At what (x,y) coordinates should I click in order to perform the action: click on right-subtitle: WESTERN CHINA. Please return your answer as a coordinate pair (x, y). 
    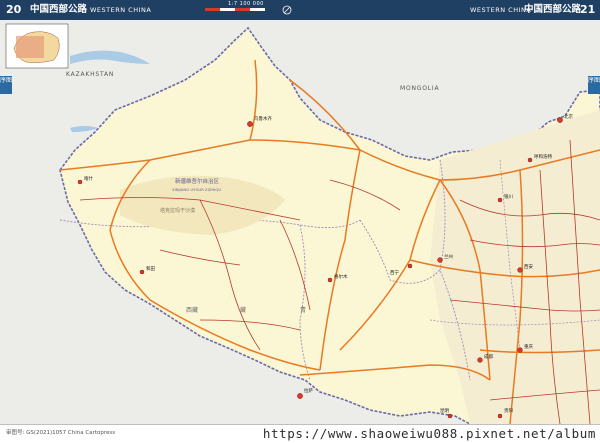
    Looking at the image, I should click on (501, 10).